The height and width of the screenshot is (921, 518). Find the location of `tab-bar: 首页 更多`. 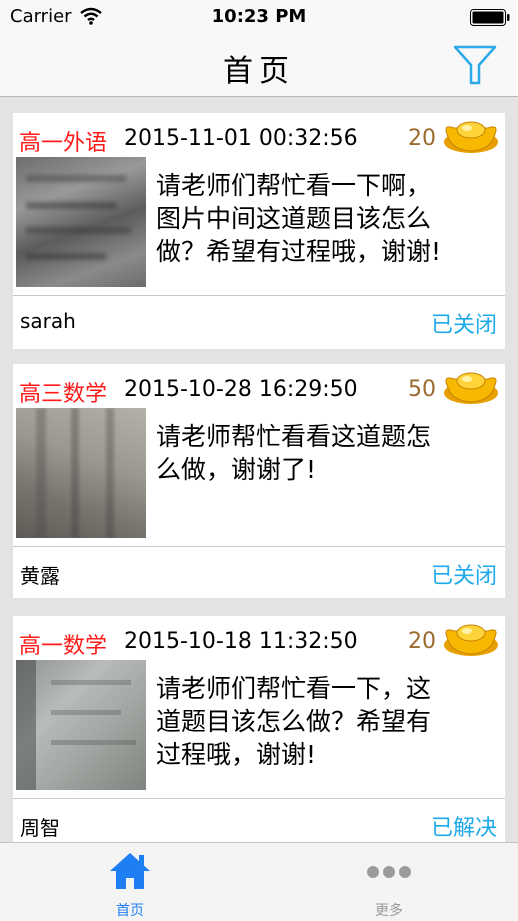

tab-bar: 首页 更多 is located at coordinates (259, 881).